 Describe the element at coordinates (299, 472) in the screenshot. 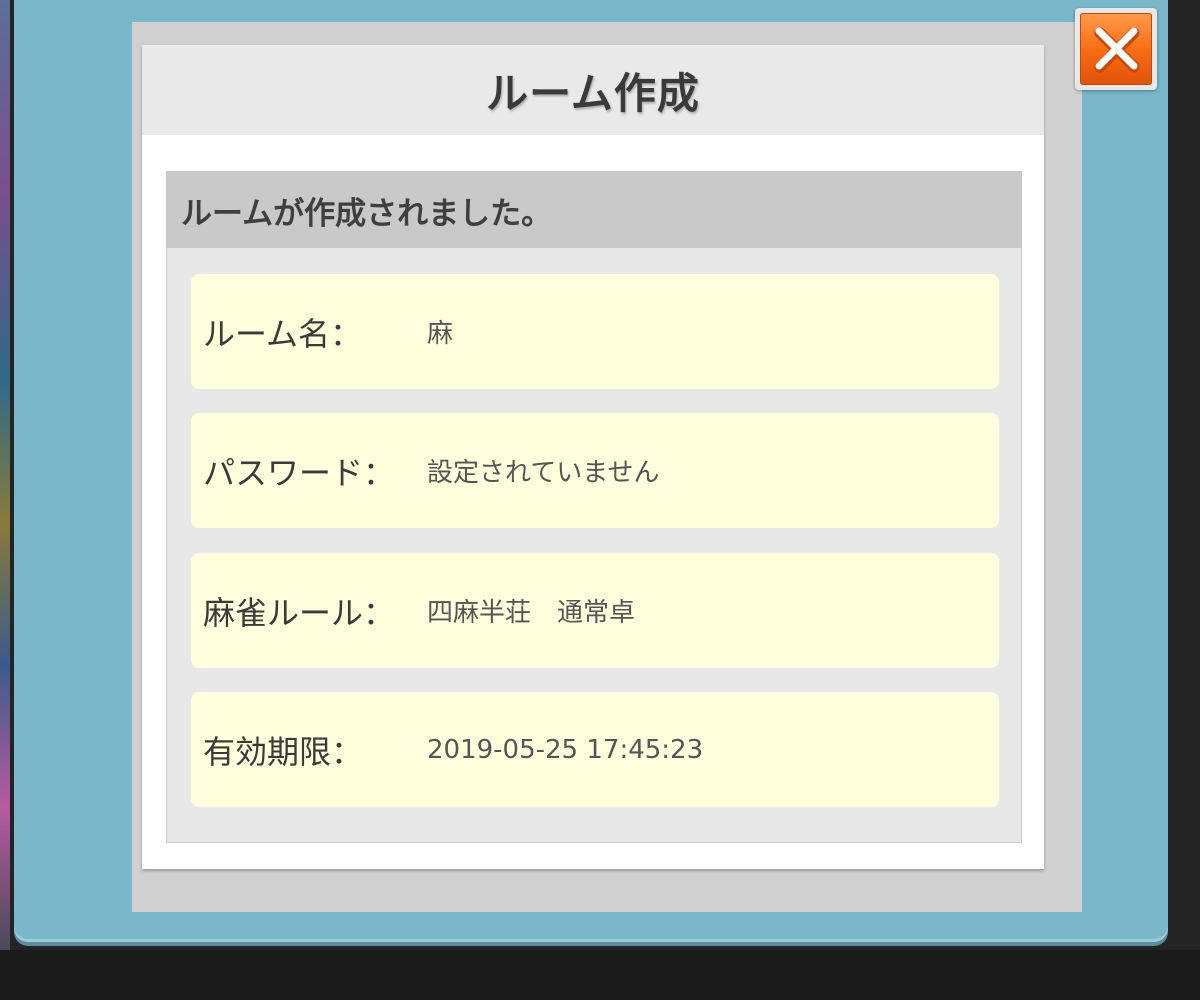

I see `password-label: パスワード：` at that location.